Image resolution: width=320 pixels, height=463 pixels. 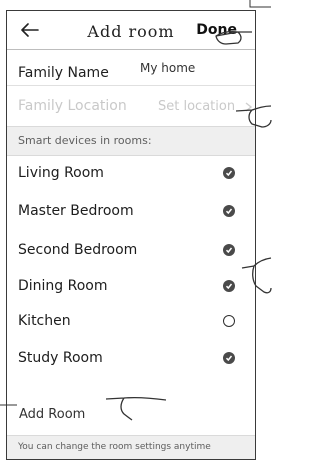 I want to click on footer-note: You can change the room settings anytime, so click(x=114, y=447).